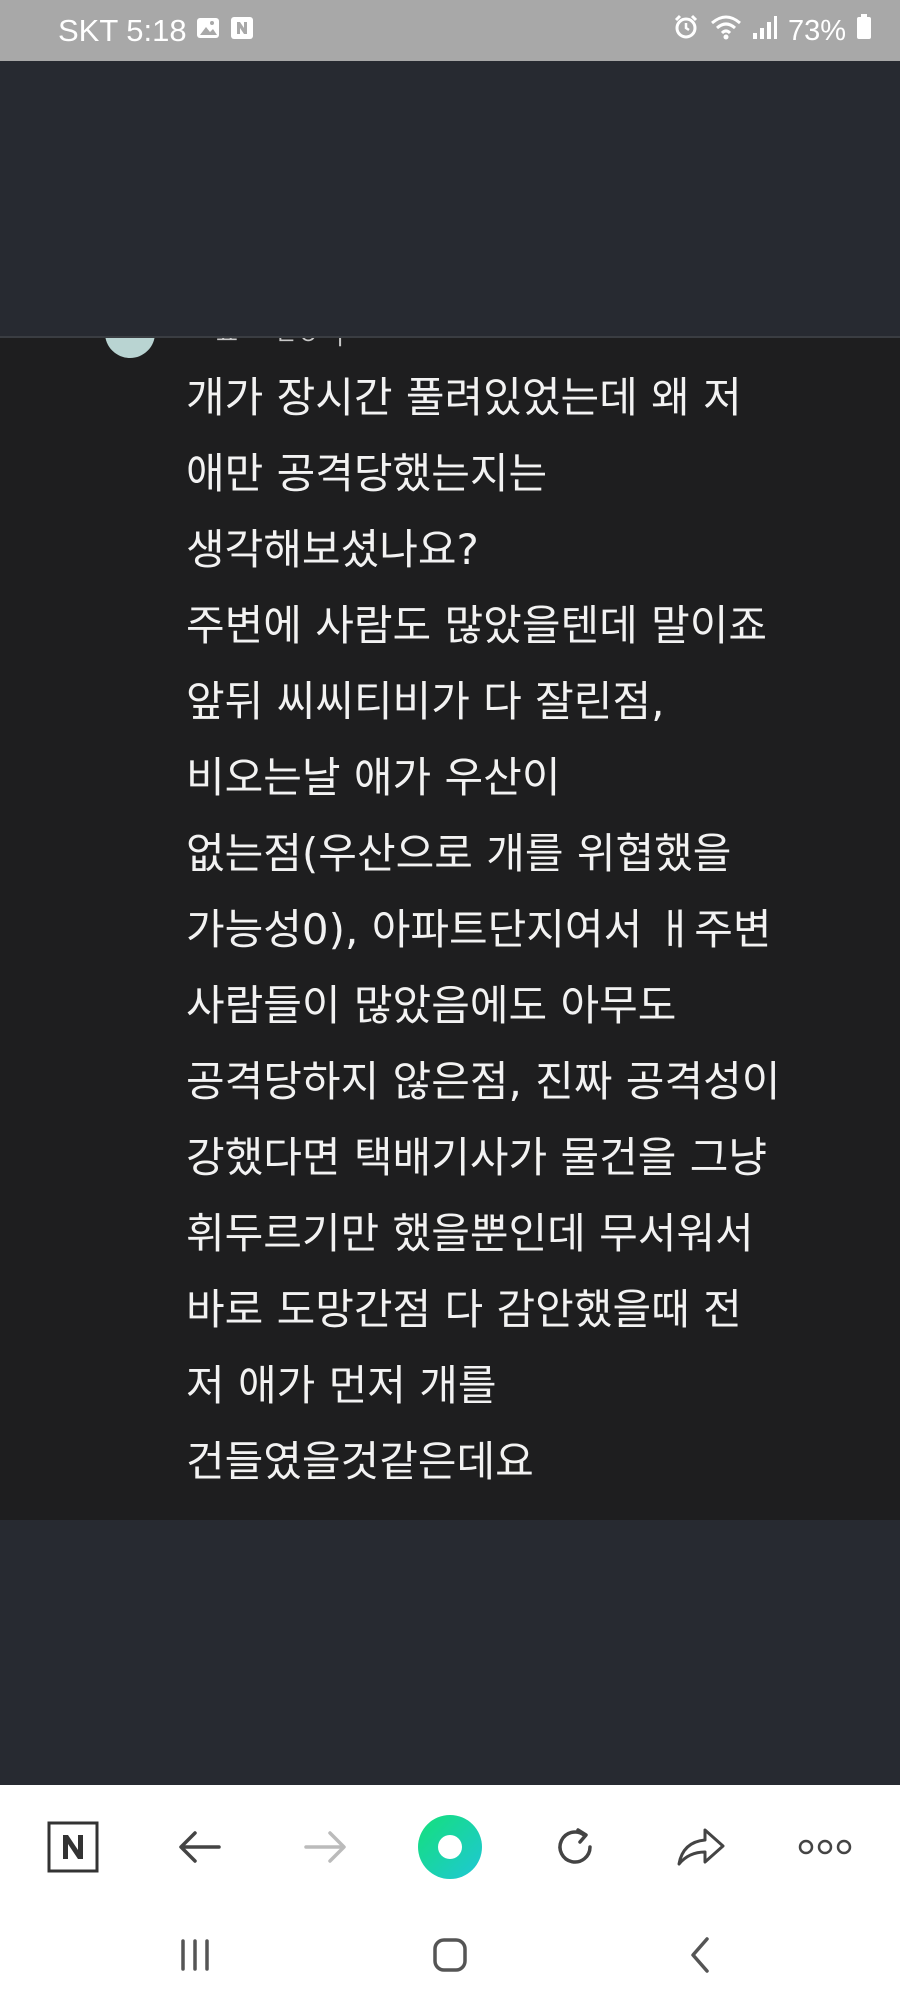 The image size is (900, 2000). What do you see at coordinates (332, 549) in the screenshot?
I see `comment-line: 생각해보셨나요?` at bounding box center [332, 549].